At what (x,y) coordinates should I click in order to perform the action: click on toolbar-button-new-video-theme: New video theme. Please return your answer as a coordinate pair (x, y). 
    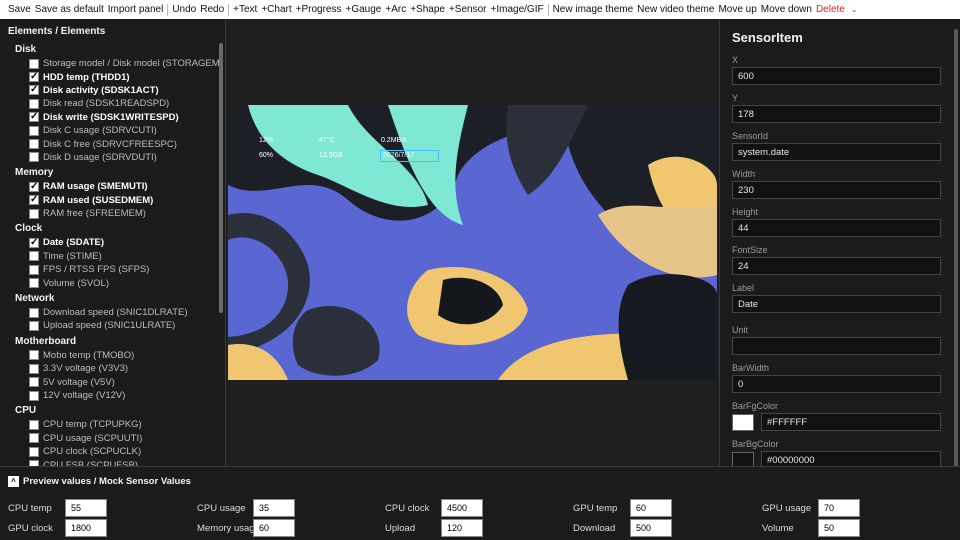
    Looking at the image, I should click on (675, 9).